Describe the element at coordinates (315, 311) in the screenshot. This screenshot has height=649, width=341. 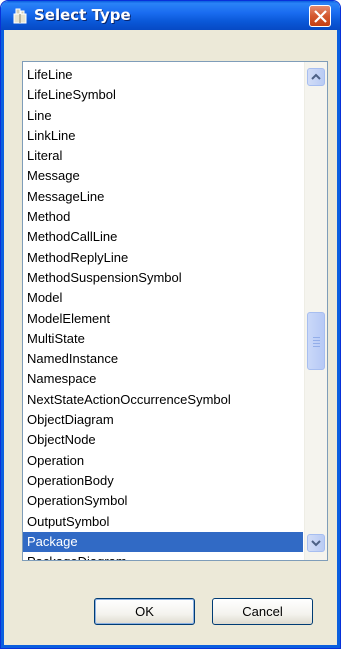
I see `vertical-scrollbar` at that location.